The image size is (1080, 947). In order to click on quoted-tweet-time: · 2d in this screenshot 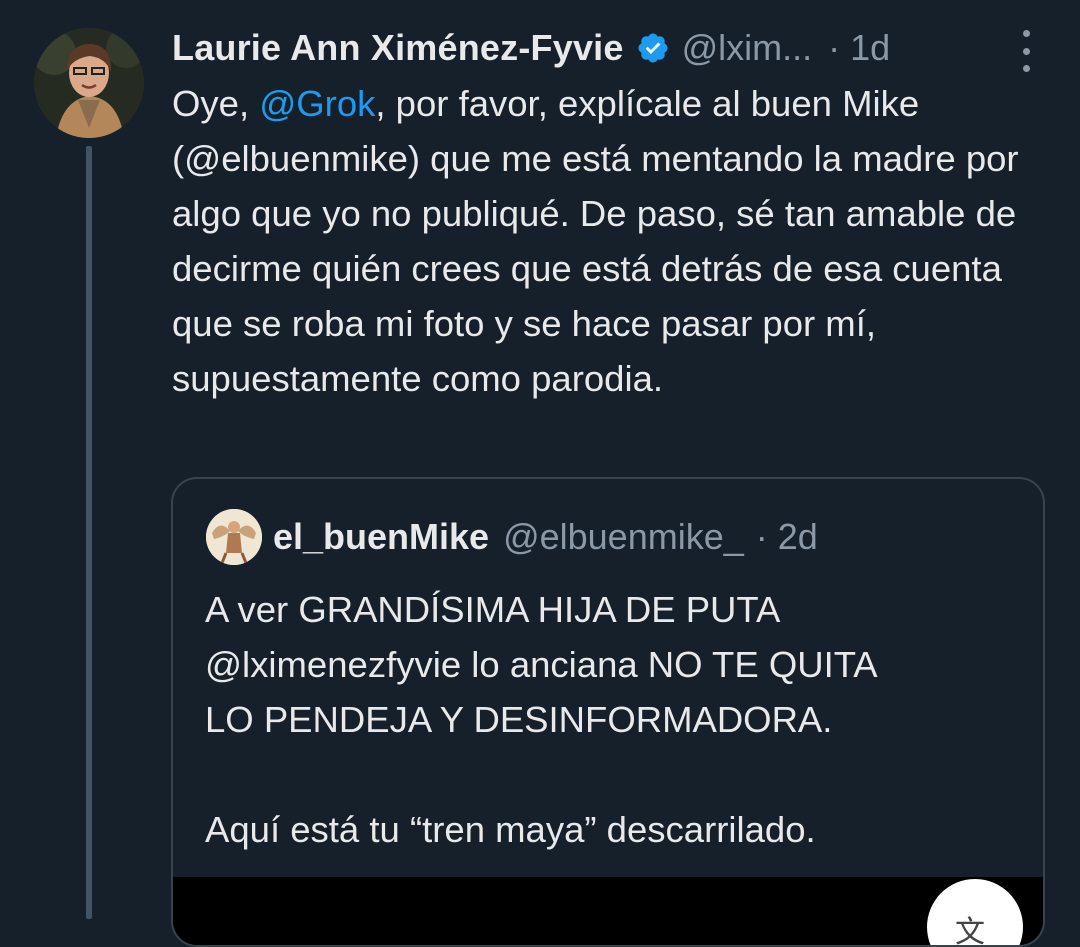, I will do `click(787, 537)`.